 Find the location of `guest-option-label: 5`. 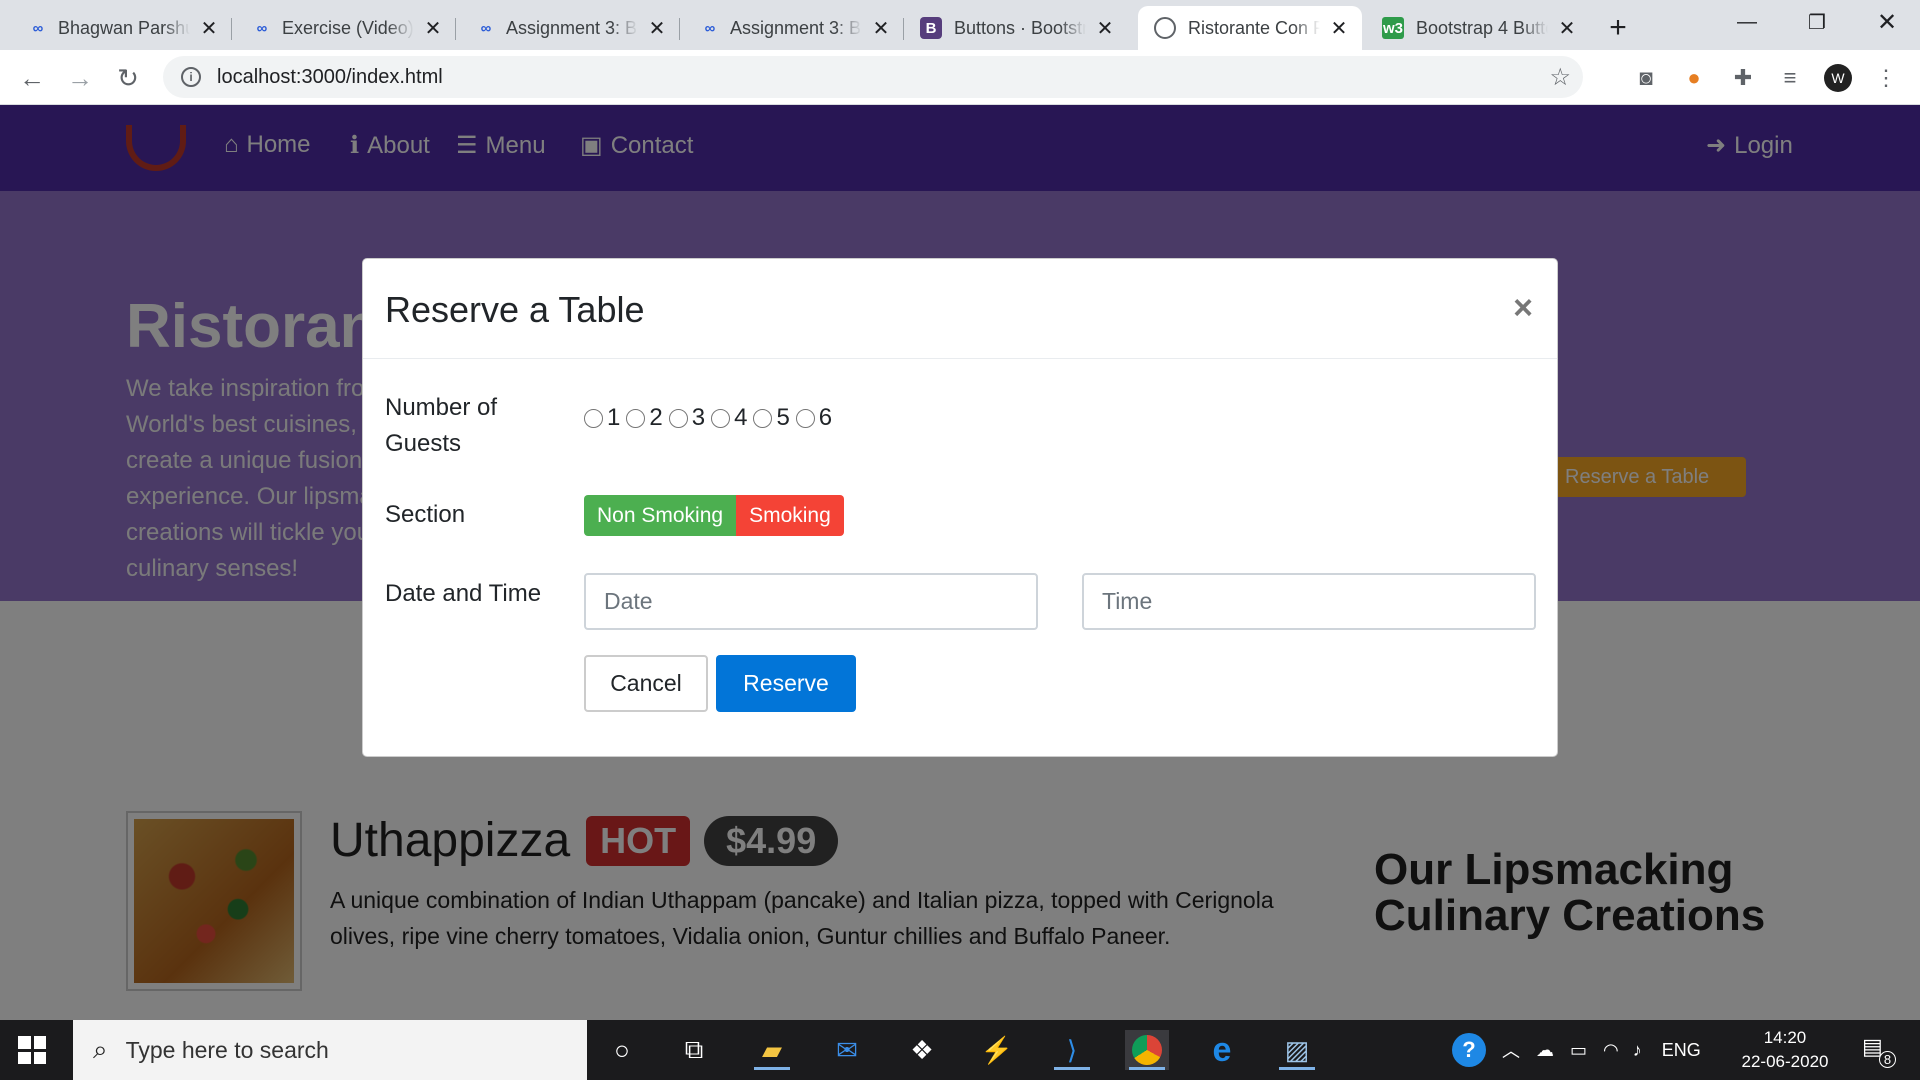

guest-option-label: 5 is located at coordinates (783, 417).